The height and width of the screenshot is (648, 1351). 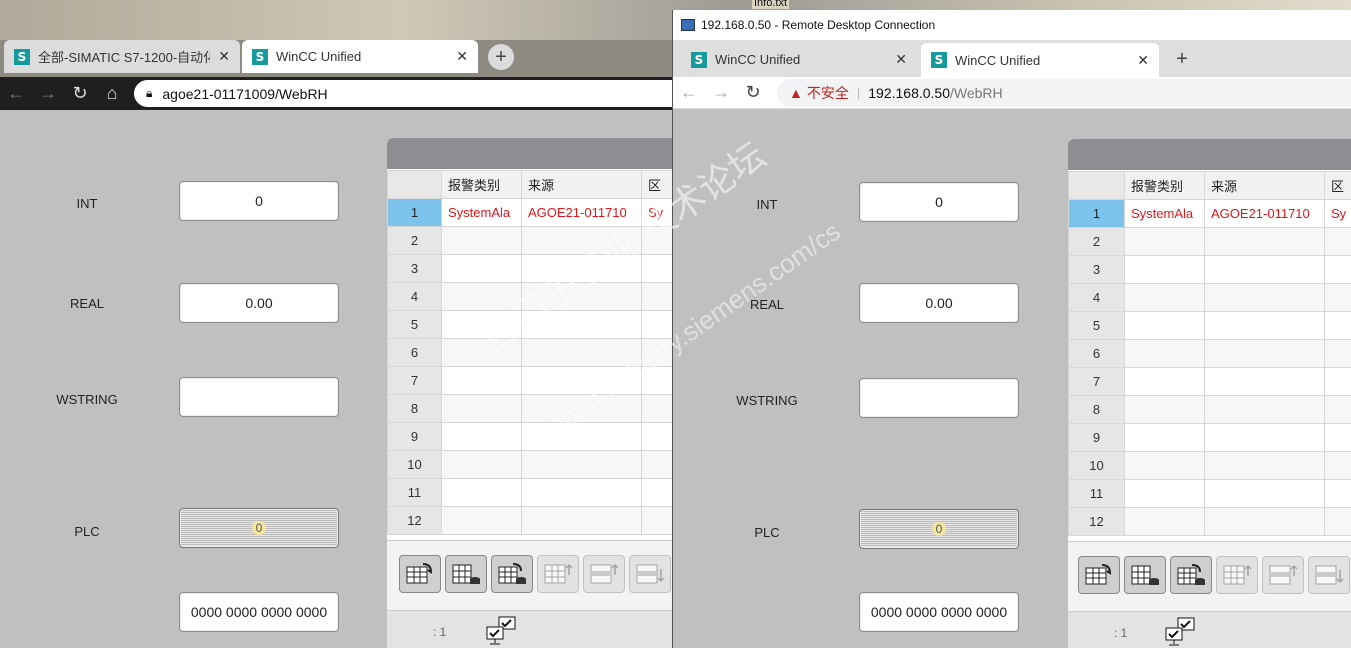 What do you see at coordinates (767, 400) in the screenshot?
I see `wstring-label: WSTRING` at bounding box center [767, 400].